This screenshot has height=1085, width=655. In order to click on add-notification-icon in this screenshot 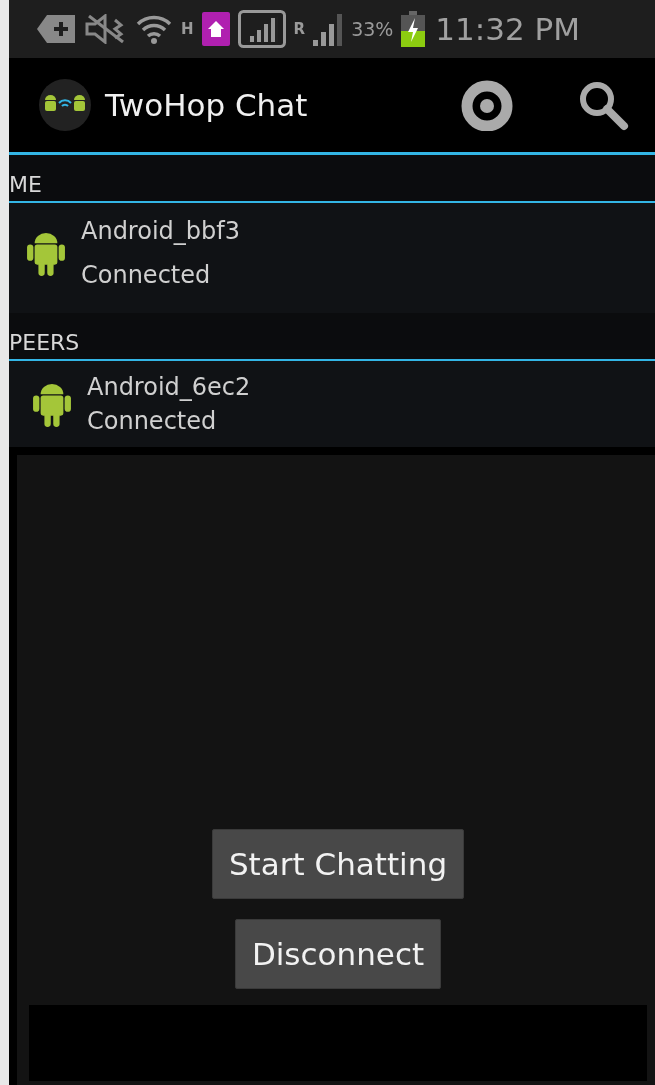, I will do `click(57, 29)`.